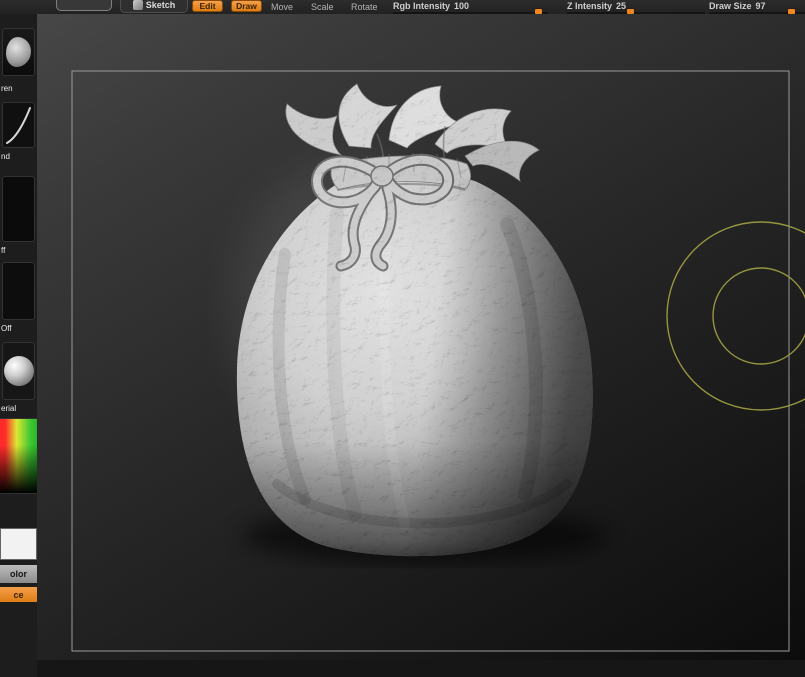 Image resolution: width=805 pixels, height=677 pixels. Describe the element at coordinates (18, 574) in the screenshot. I see `switch-color-button: olor` at that location.